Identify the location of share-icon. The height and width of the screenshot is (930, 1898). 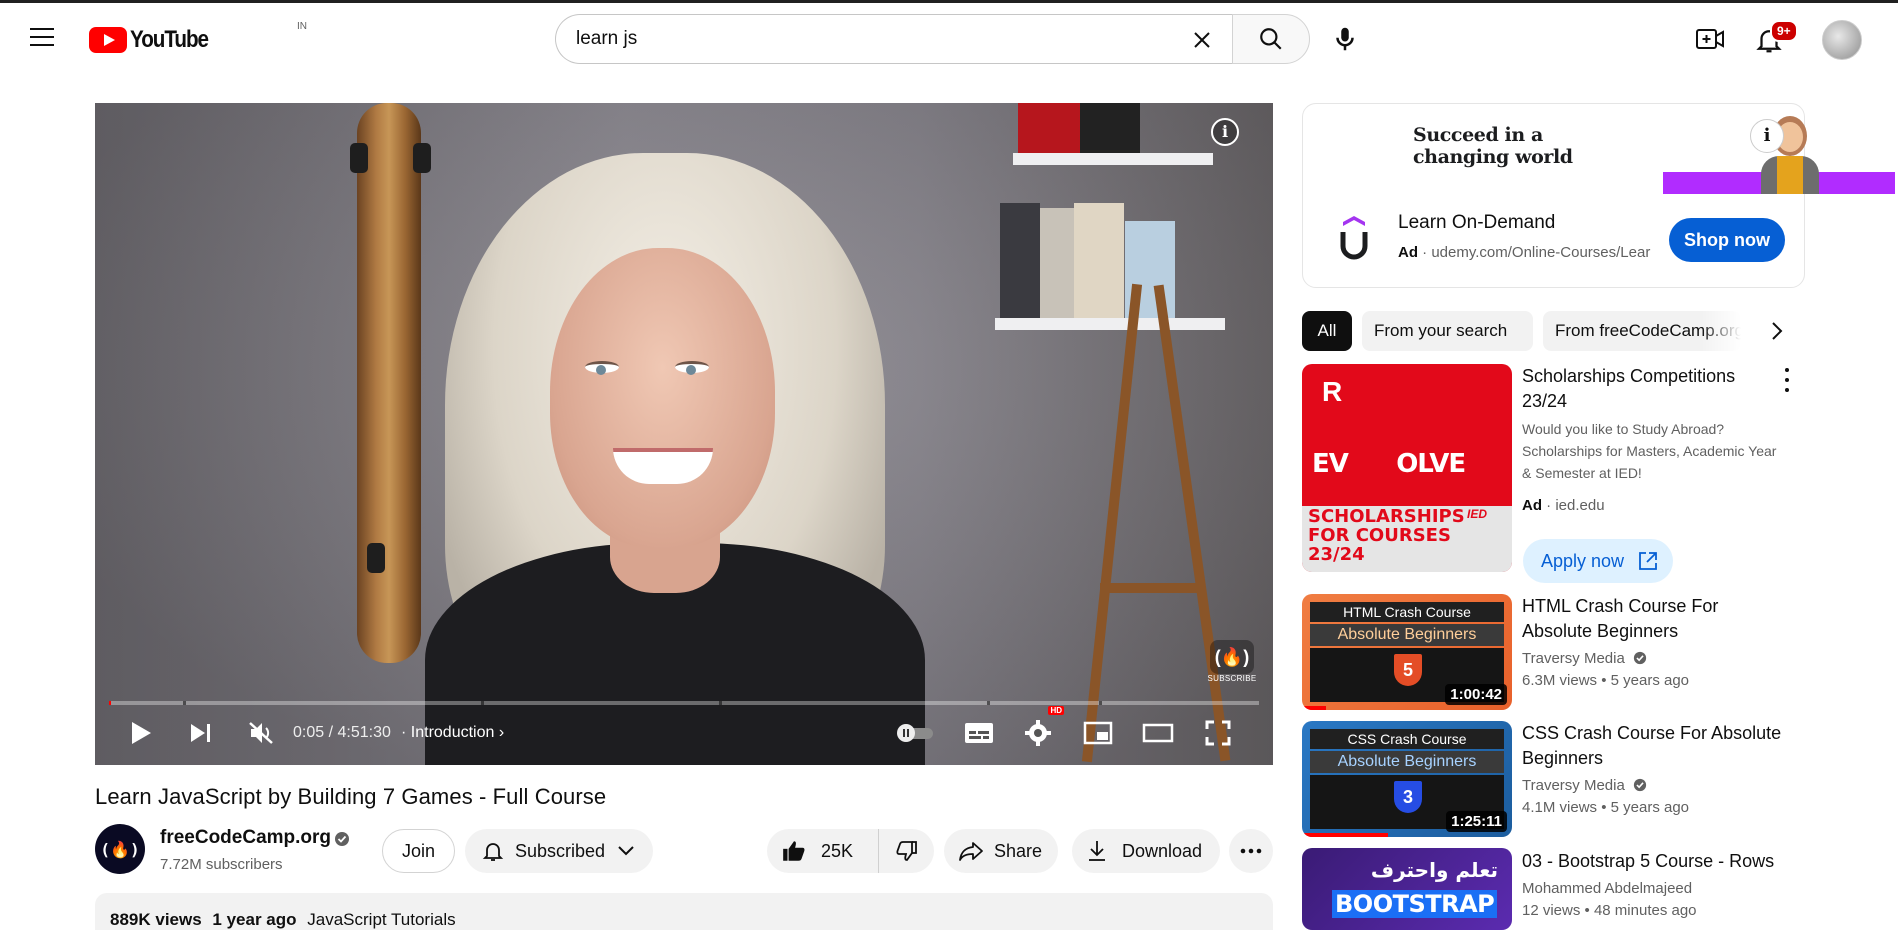
(971, 851).